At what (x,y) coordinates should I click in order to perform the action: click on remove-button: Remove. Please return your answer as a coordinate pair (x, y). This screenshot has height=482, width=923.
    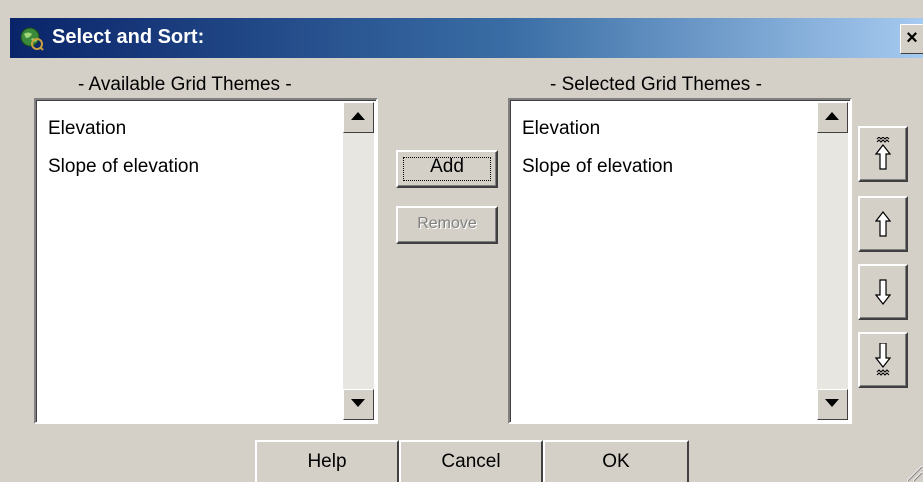
    Looking at the image, I should click on (447, 225).